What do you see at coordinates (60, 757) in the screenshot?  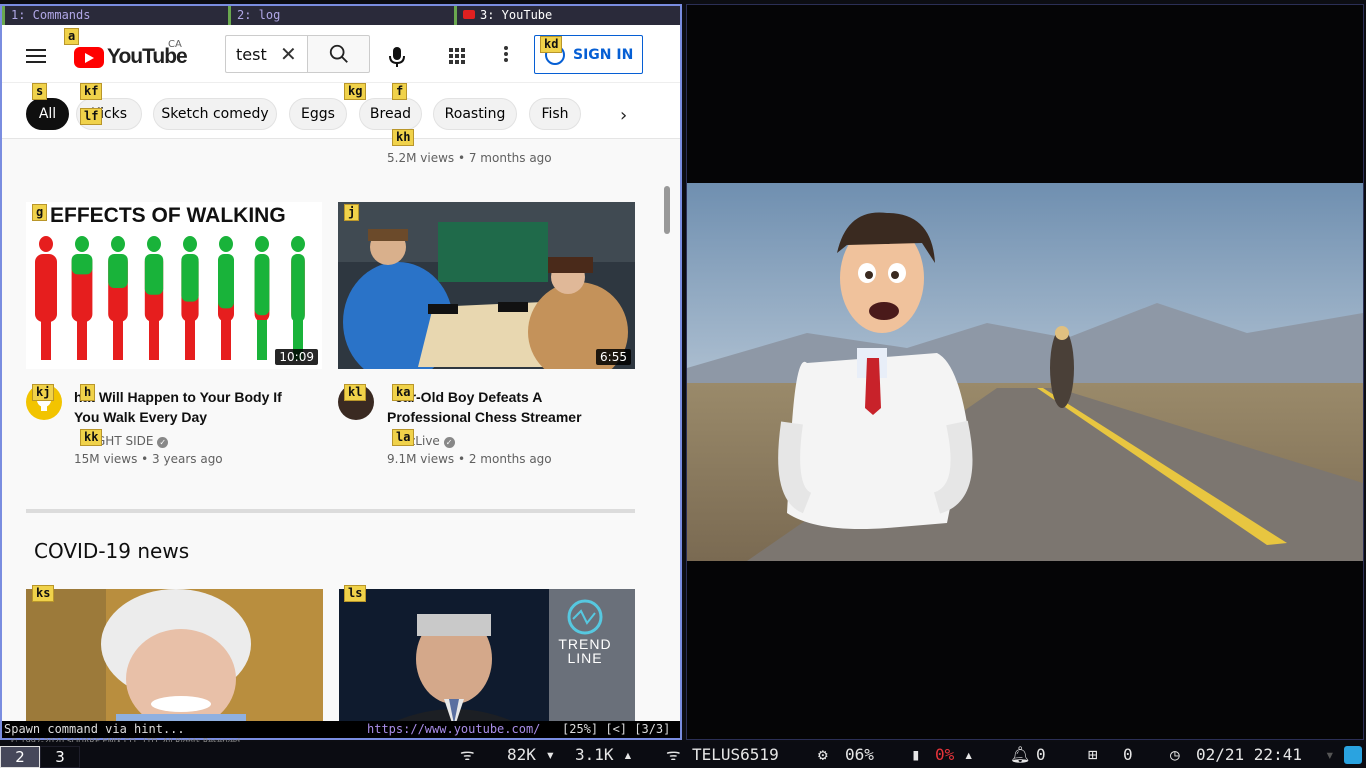 I see `workspace-button: 3` at bounding box center [60, 757].